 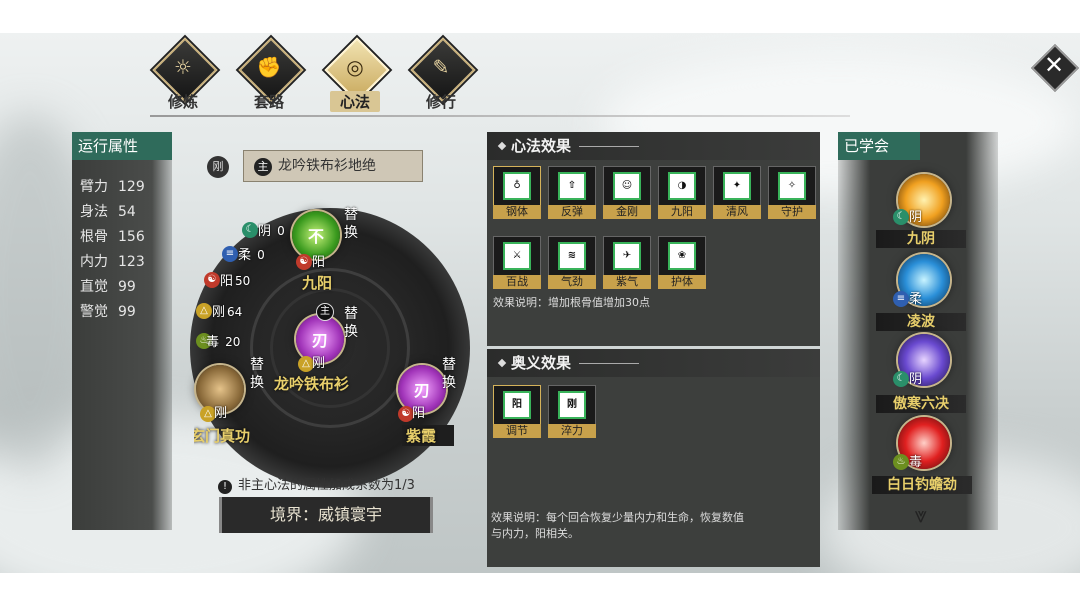 I want to click on node-center-name: 龙吟铁布衫, so click(x=312, y=384).